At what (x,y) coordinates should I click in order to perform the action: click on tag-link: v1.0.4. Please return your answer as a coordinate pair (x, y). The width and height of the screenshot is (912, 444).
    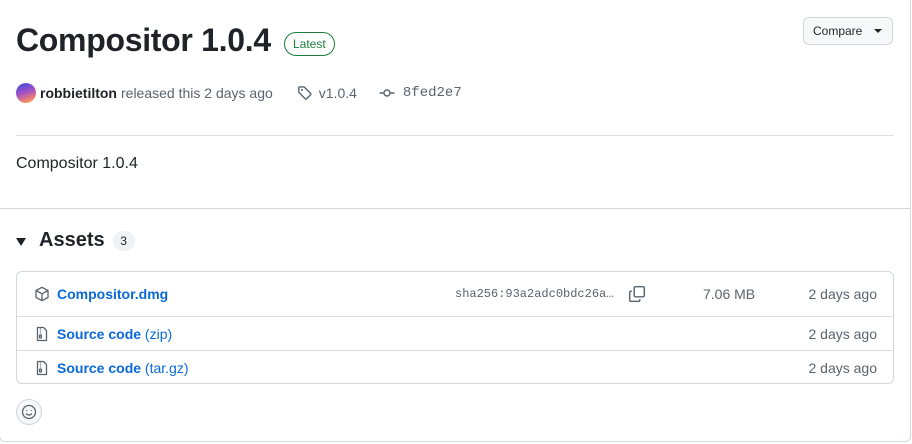
    Looking at the image, I should click on (327, 93).